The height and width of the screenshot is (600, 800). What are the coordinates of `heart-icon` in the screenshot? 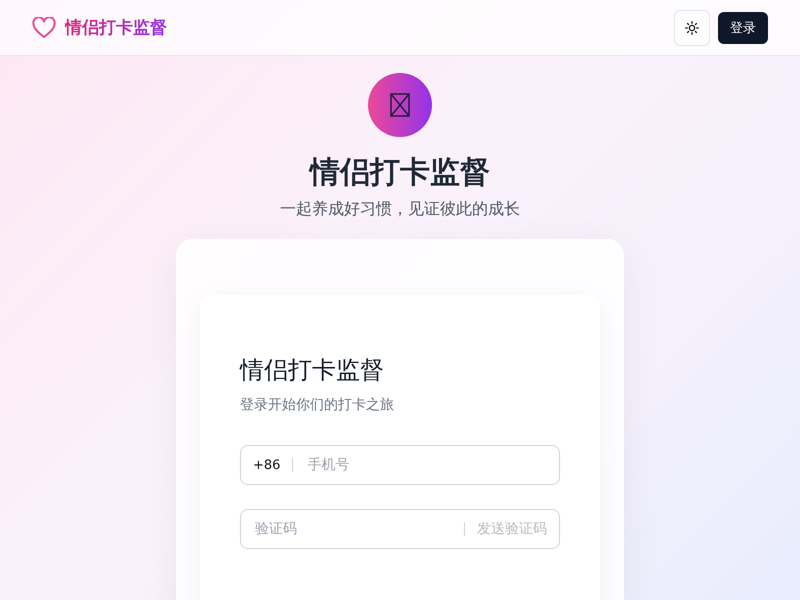 It's located at (44, 27).